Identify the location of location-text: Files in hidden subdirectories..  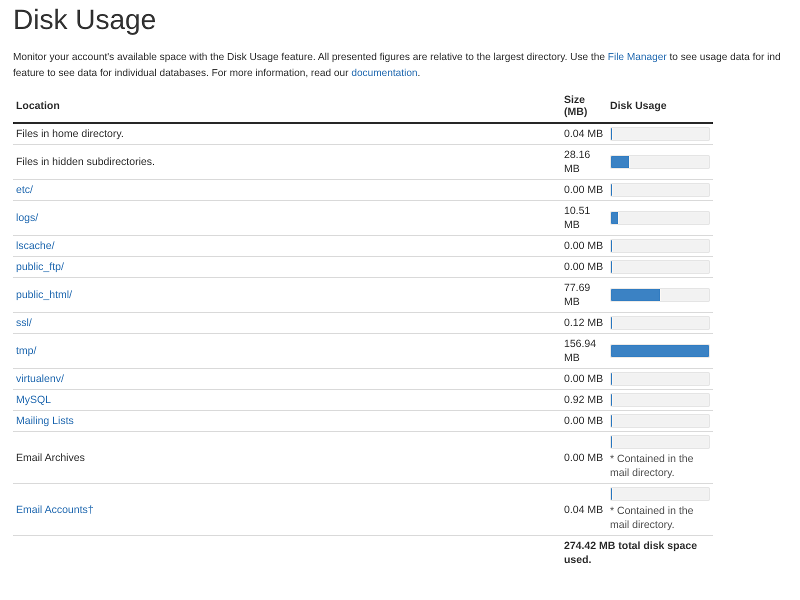
(85, 162).